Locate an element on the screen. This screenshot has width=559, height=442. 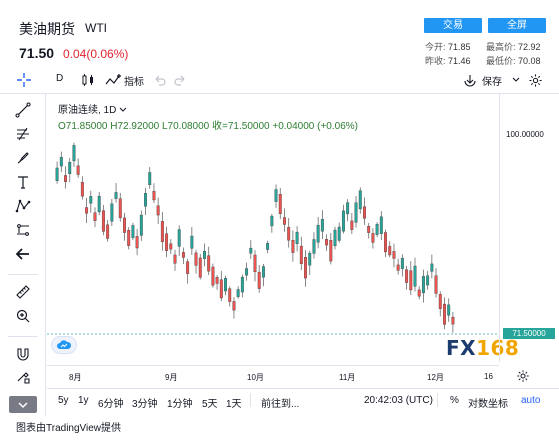
text-tool-icon is located at coordinates (23, 182).